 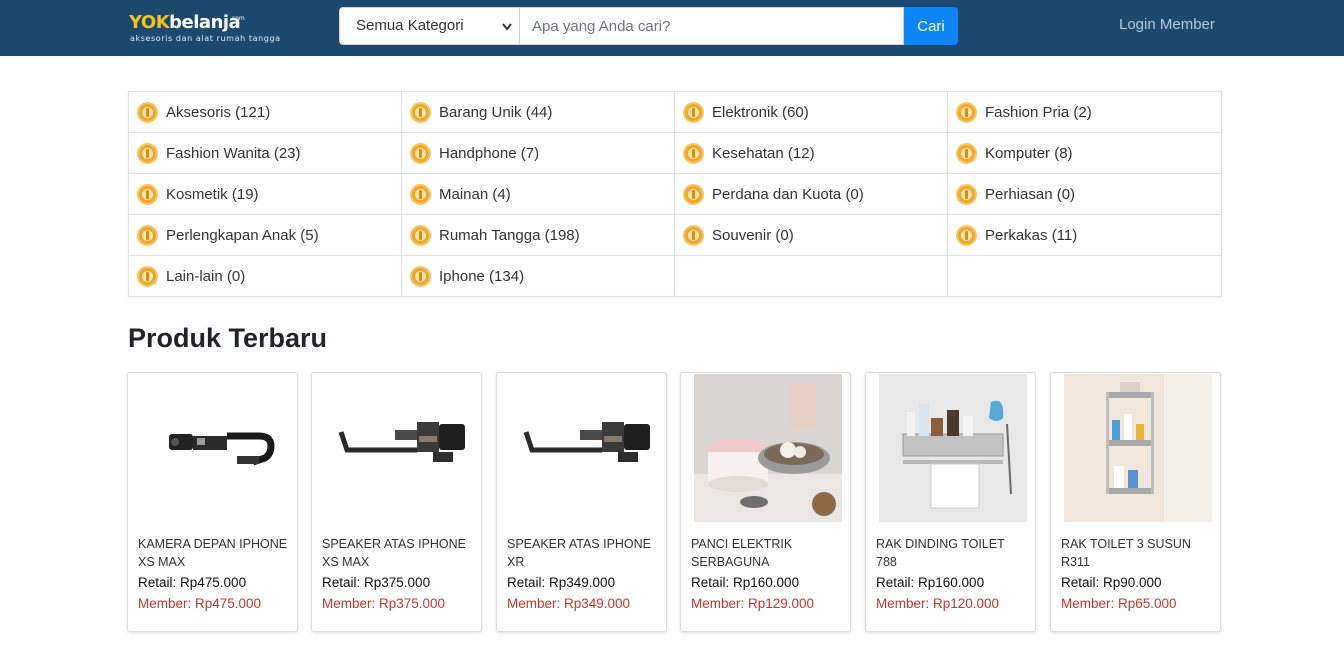 I want to click on category-item: Fashion Wanita (23), so click(x=265, y=153).